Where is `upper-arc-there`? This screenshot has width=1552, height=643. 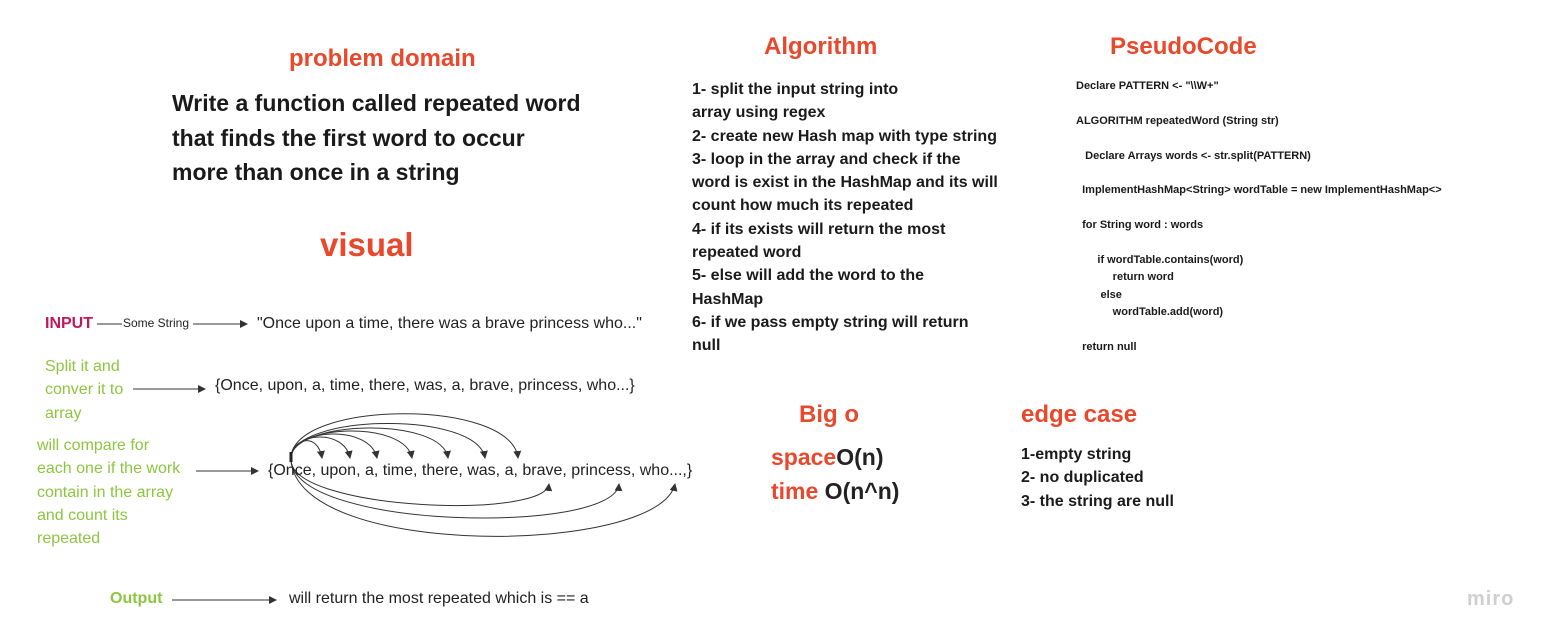
upper-arc-there is located at coordinates (352, 444).